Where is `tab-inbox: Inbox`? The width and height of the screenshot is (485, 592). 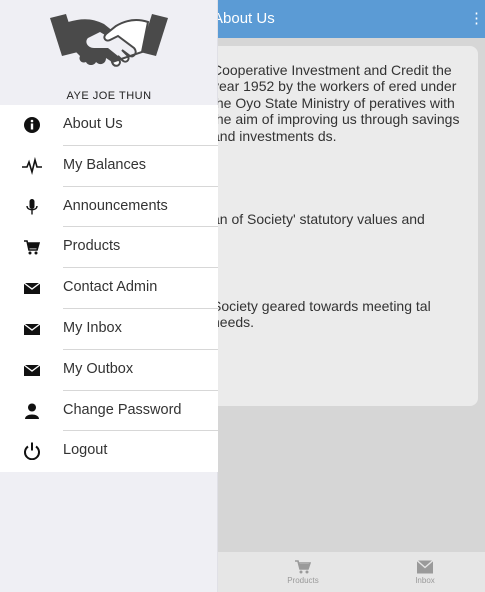
tab-inbox: Inbox is located at coordinates (425, 572).